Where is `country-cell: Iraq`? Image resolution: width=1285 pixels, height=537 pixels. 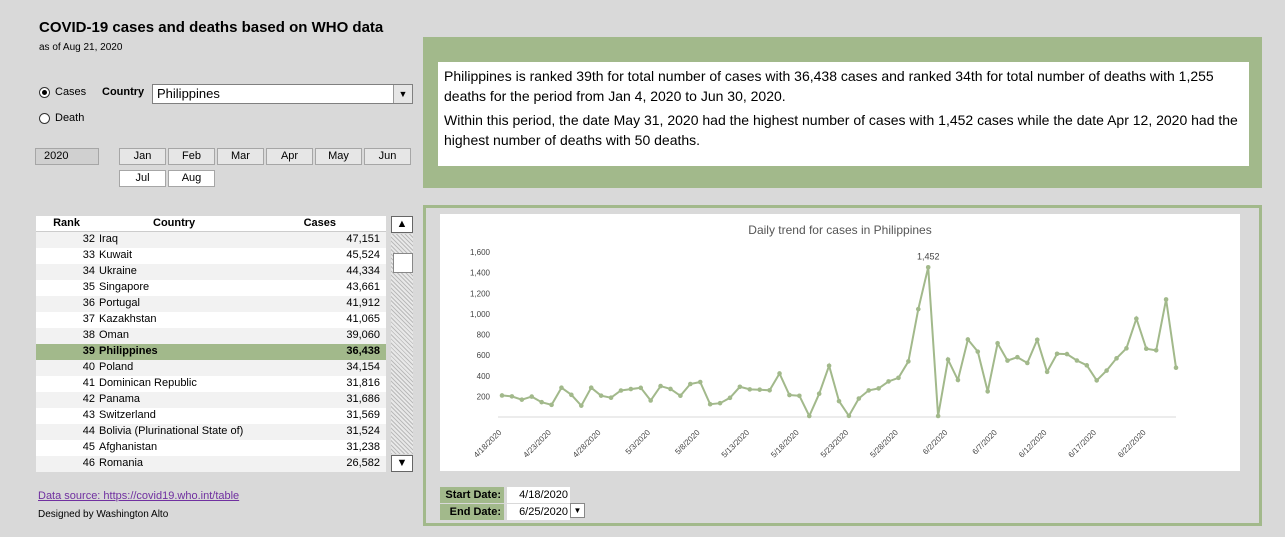
country-cell: Iraq is located at coordinates (108, 239).